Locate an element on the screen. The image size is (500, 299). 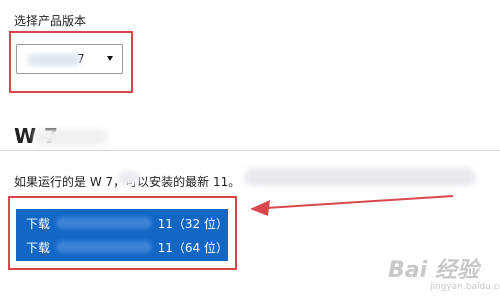
baidu-watermark: Bai 经验 is located at coordinates (433, 270).